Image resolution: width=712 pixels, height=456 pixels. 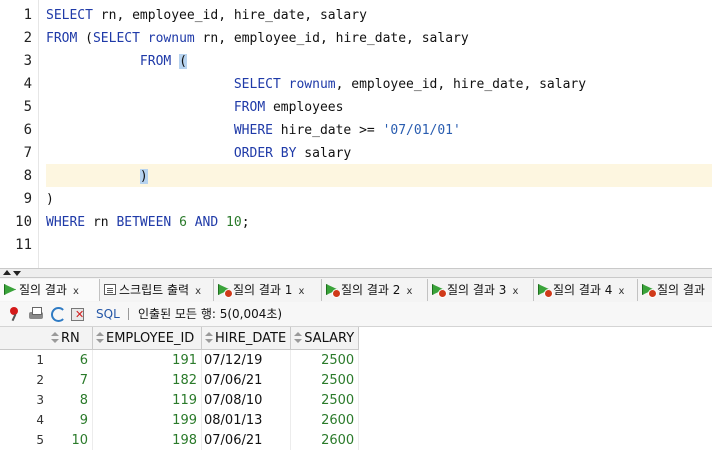 What do you see at coordinates (143, 176) in the screenshot?
I see `matched-paren: )` at bounding box center [143, 176].